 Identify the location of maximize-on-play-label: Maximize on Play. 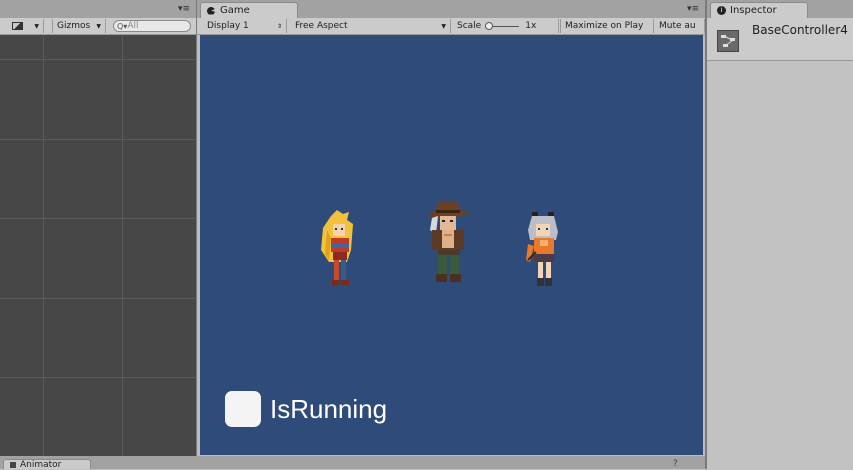
(604, 26).